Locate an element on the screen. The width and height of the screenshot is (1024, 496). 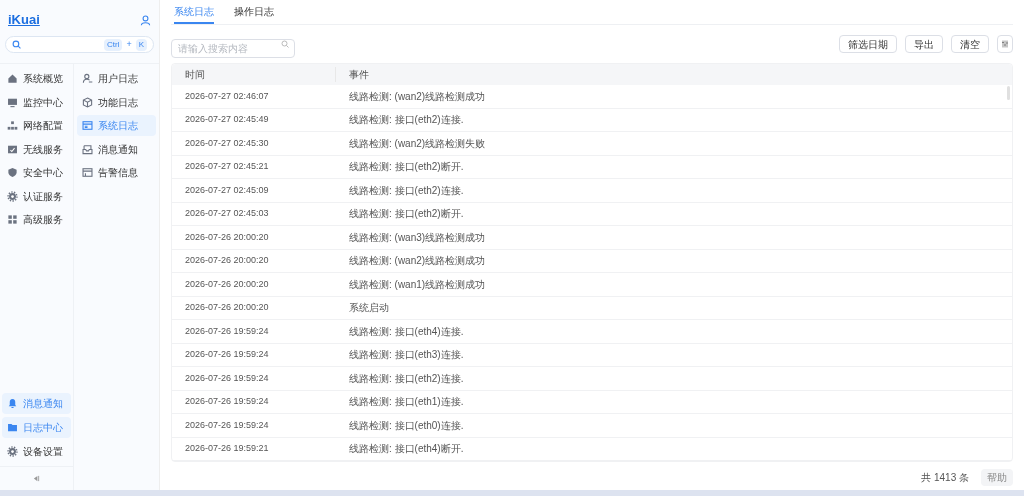
grid-icon is located at coordinates (12, 219).